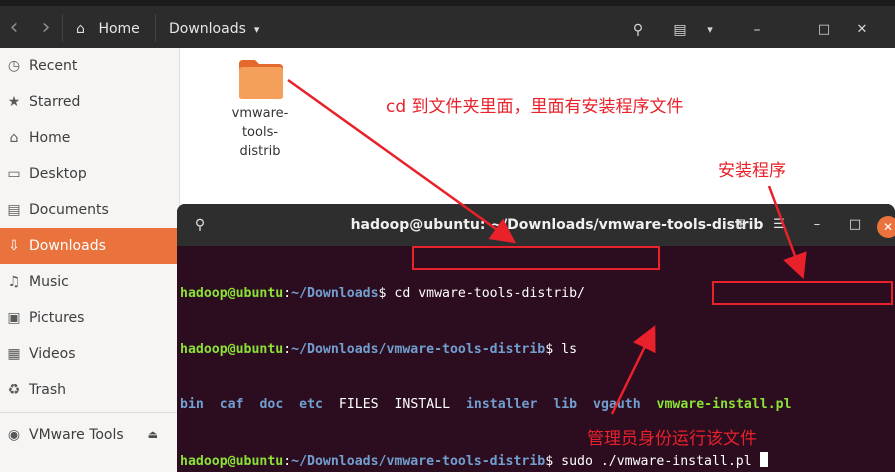 This screenshot has height=472, width=895. I want to click on ls-entry: bin, so click(192, 404).